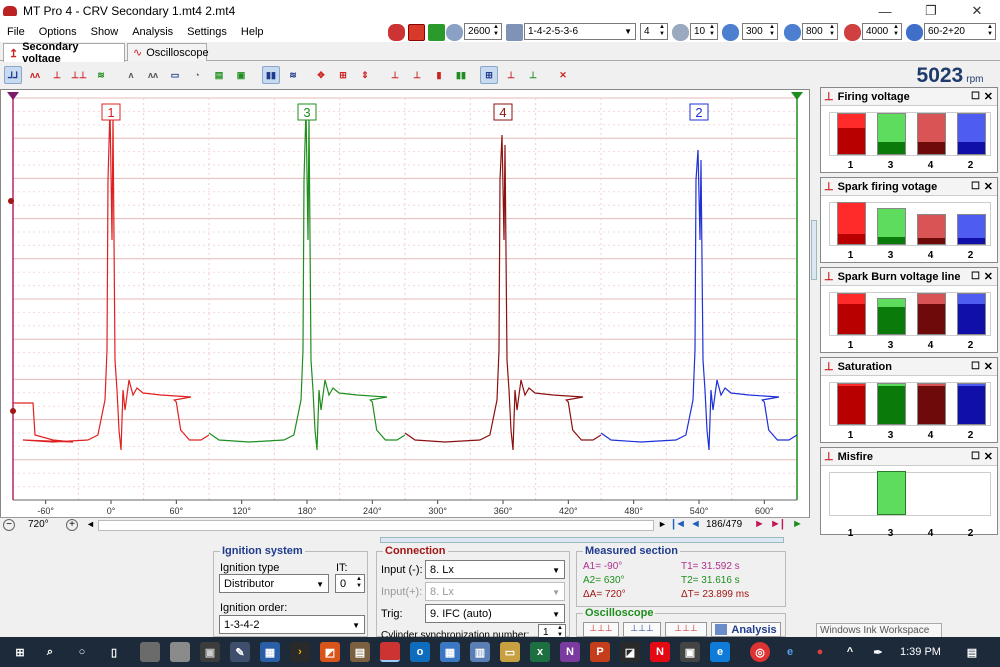  What do you see at coordinates (720, 652) in the screenshot?
I see `edge-icon: e` at bounding box center [720, 652].